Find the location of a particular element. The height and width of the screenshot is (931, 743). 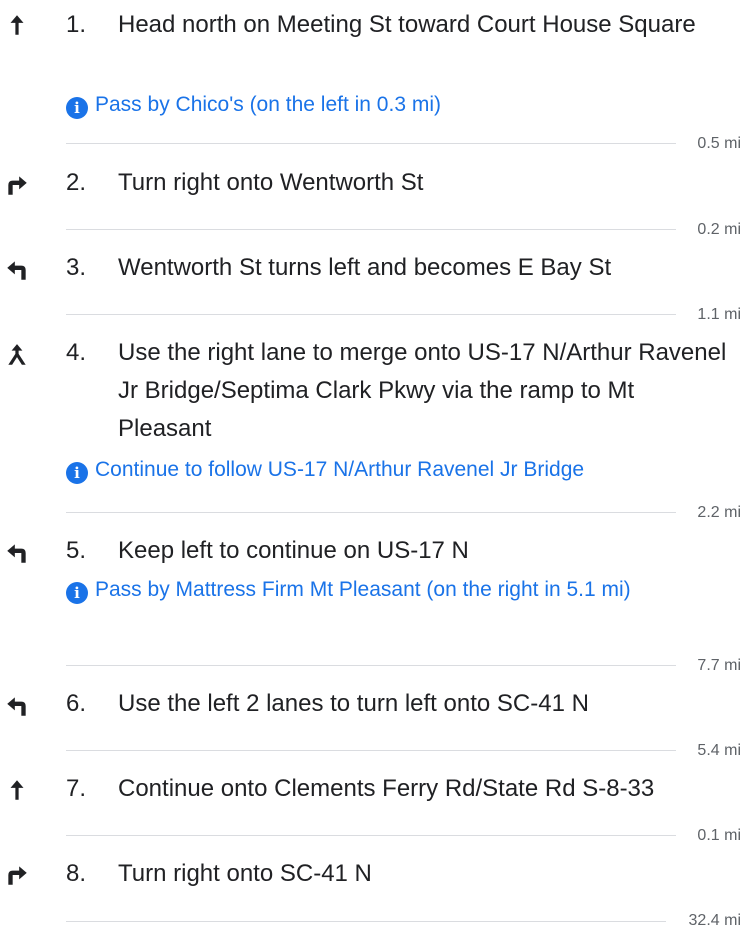

step-number: 4. is located at coordinates (76, 352).